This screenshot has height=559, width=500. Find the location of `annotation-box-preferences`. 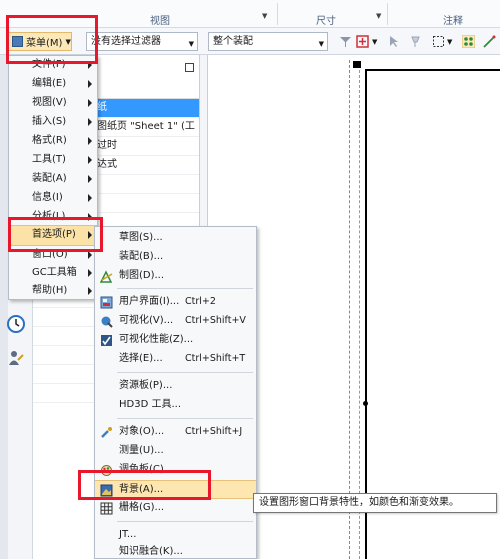

annotation-box-preferences is located at coordinates (55, 234).